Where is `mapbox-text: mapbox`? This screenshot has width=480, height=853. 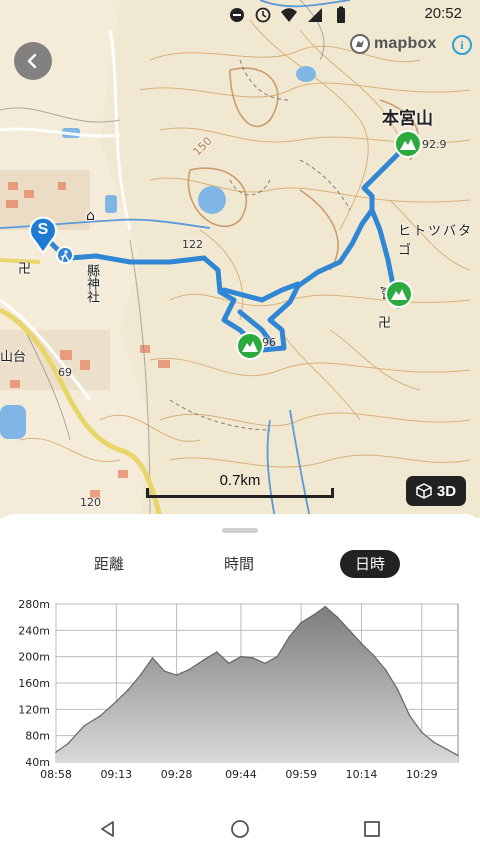 mapbox-text: mapbox is located at coordinates (405, 43).